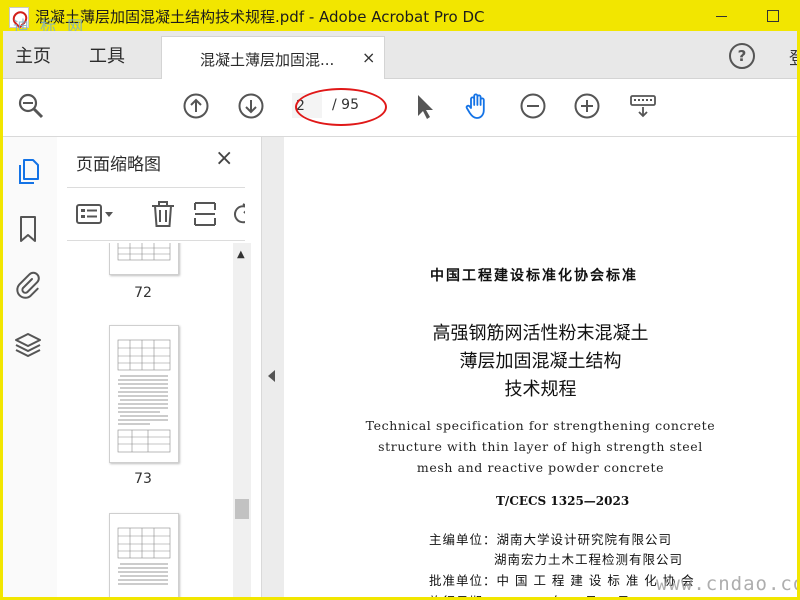  Describe the element at coordinates (237, 214) in the screenshot. I see `rotate-page-icon` at that location.